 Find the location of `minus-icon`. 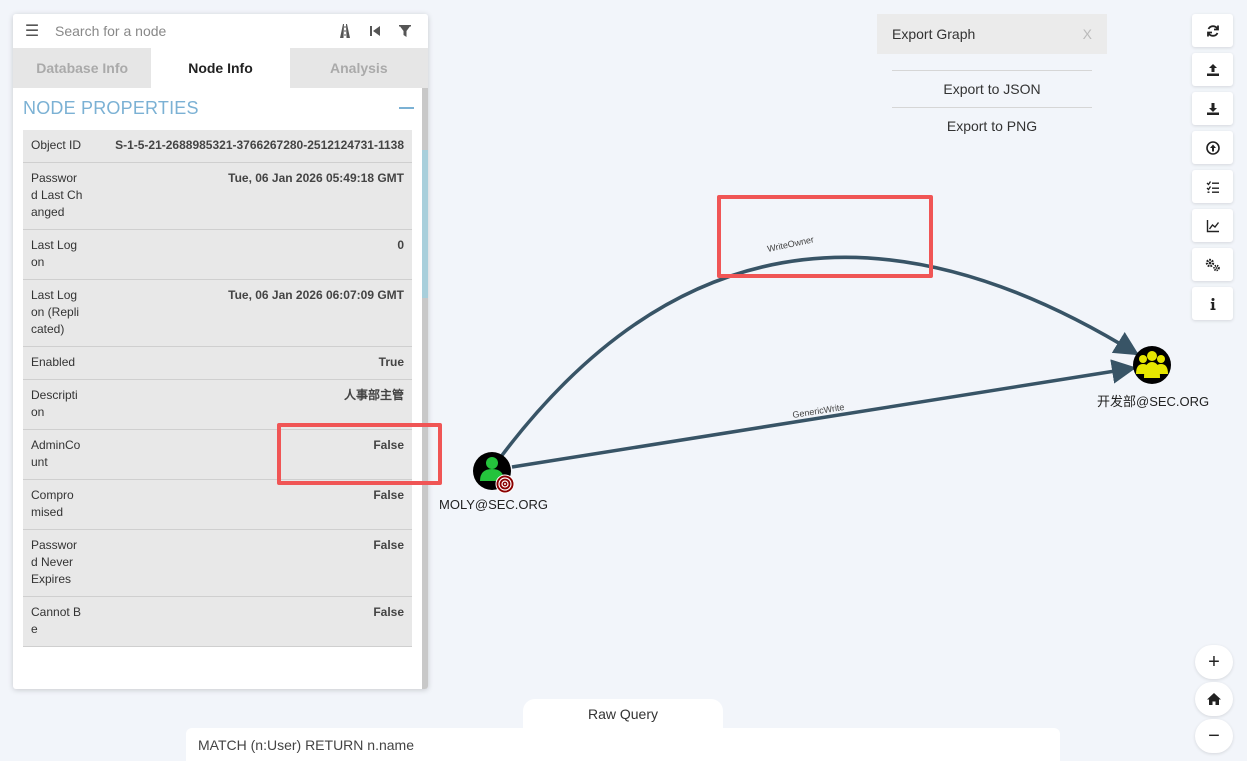

minus-icon is located at coordinates (406, 108).